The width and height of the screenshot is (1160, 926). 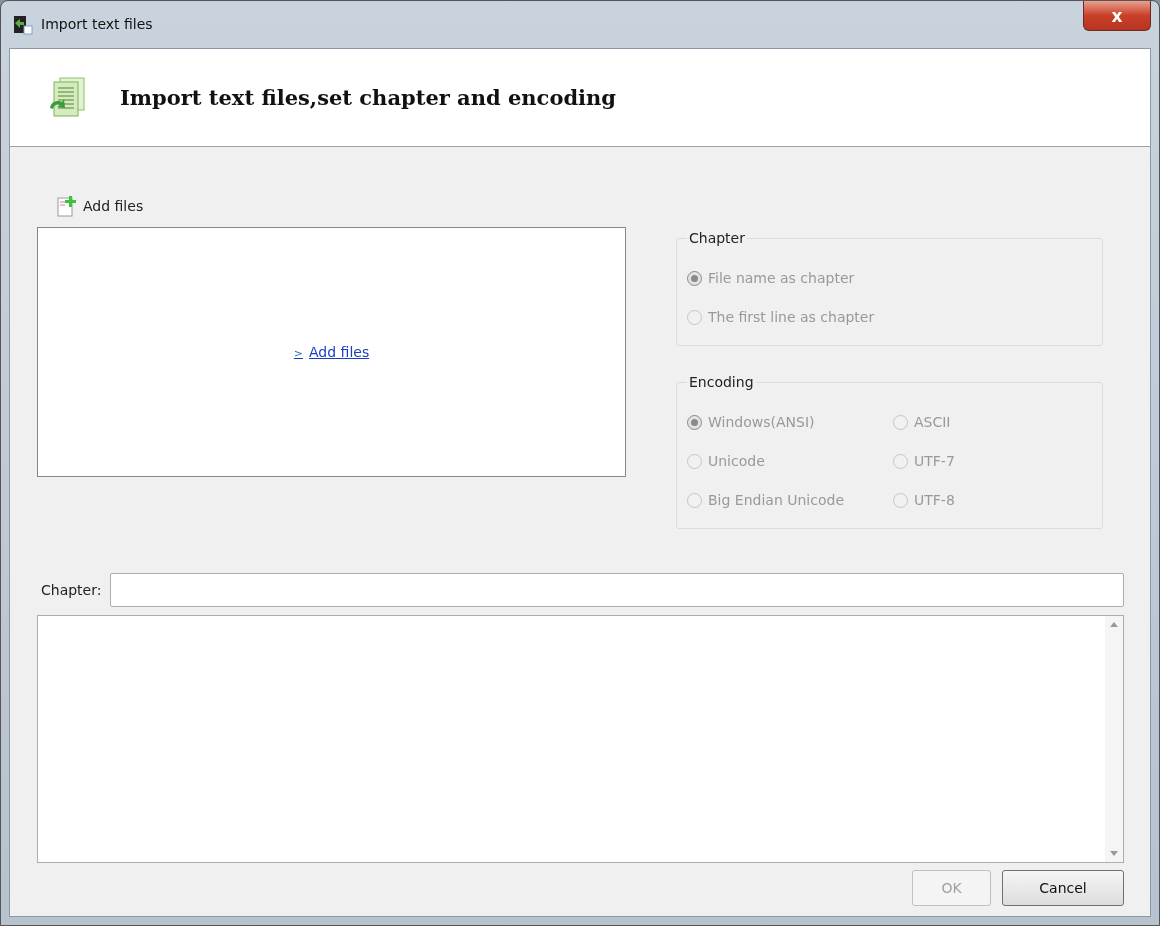 I want to click on add-file-icon, so click(x=67, y=206).